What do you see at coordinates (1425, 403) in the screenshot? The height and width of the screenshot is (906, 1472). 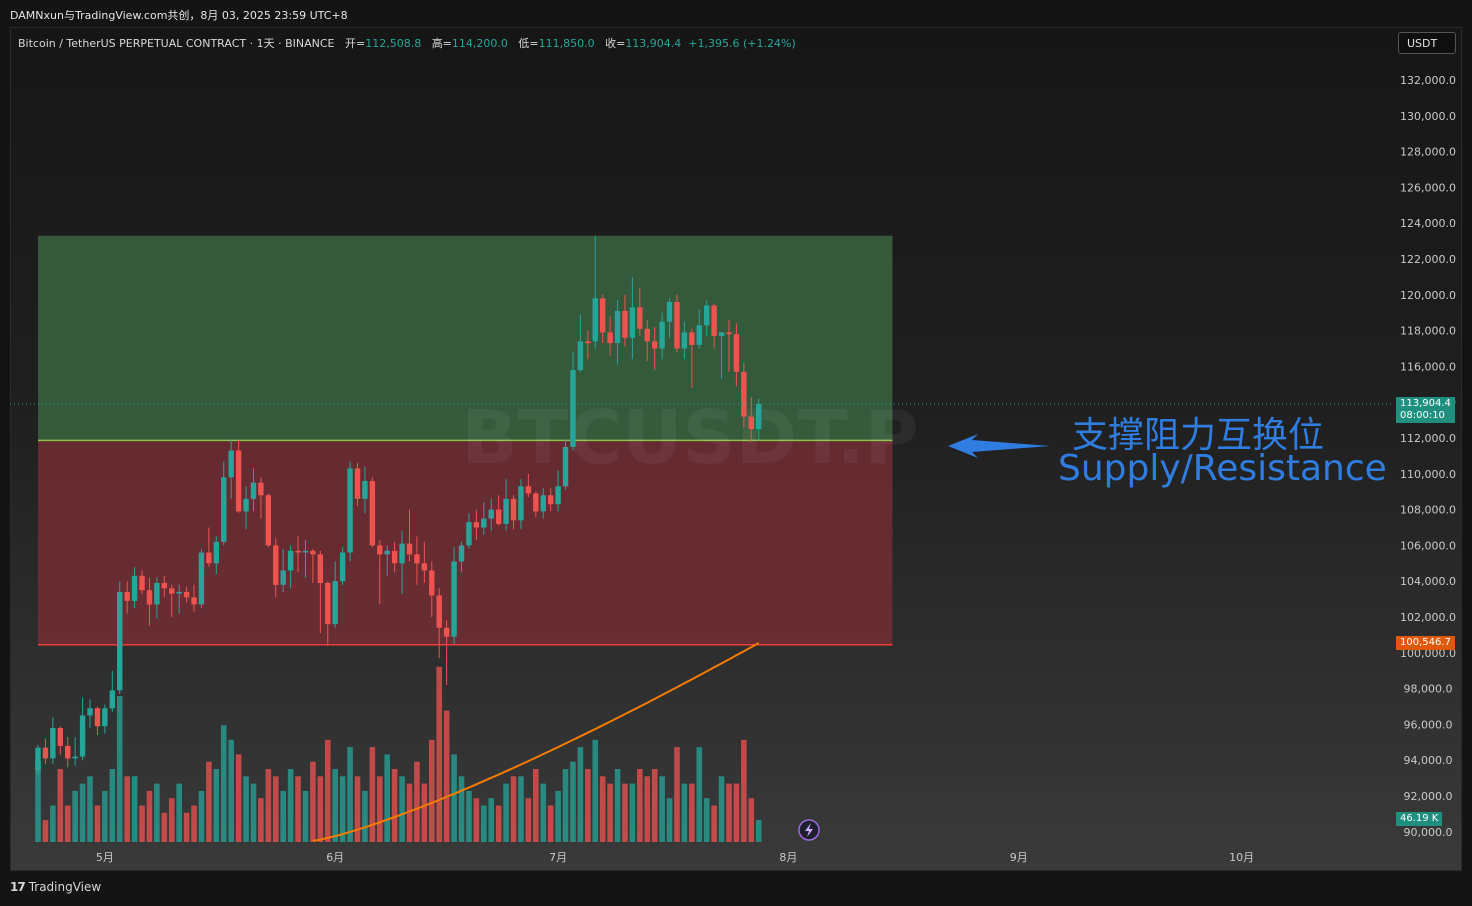 I see `last-price-value: 113,904.4` at bounding box center [1425, 403].